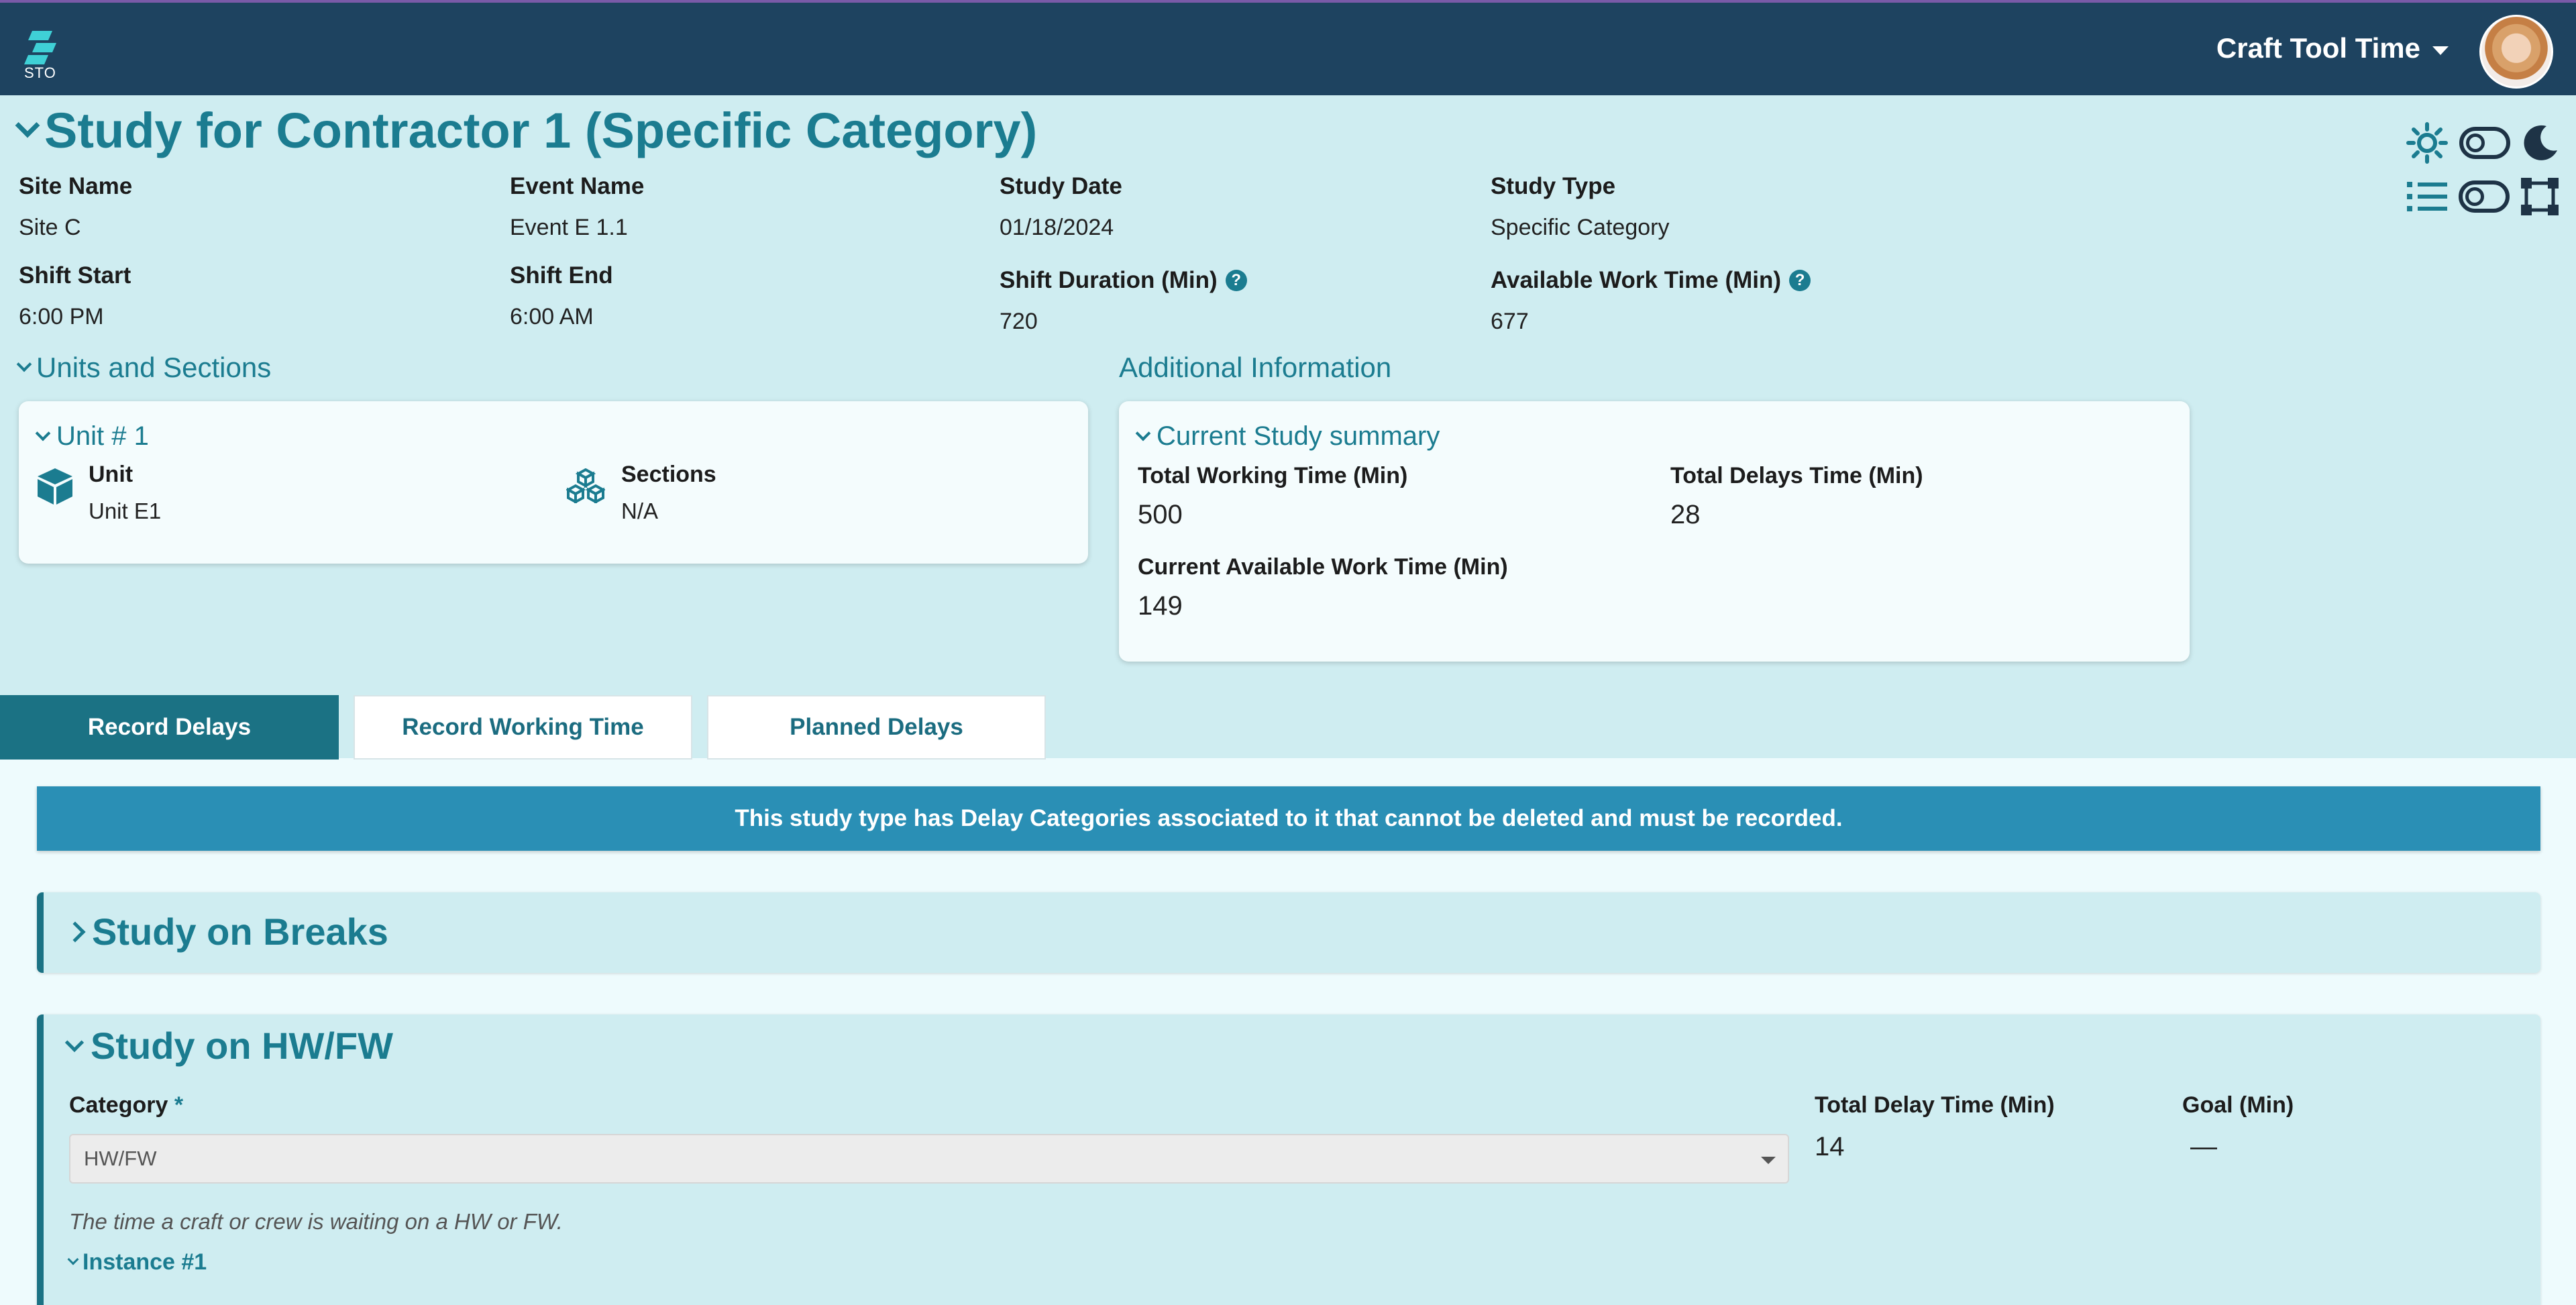 Image resolution: width=2576 pixels, height=1305 pixels. I want to click on total-delay-time-value: 14, so click(1830, 1146).